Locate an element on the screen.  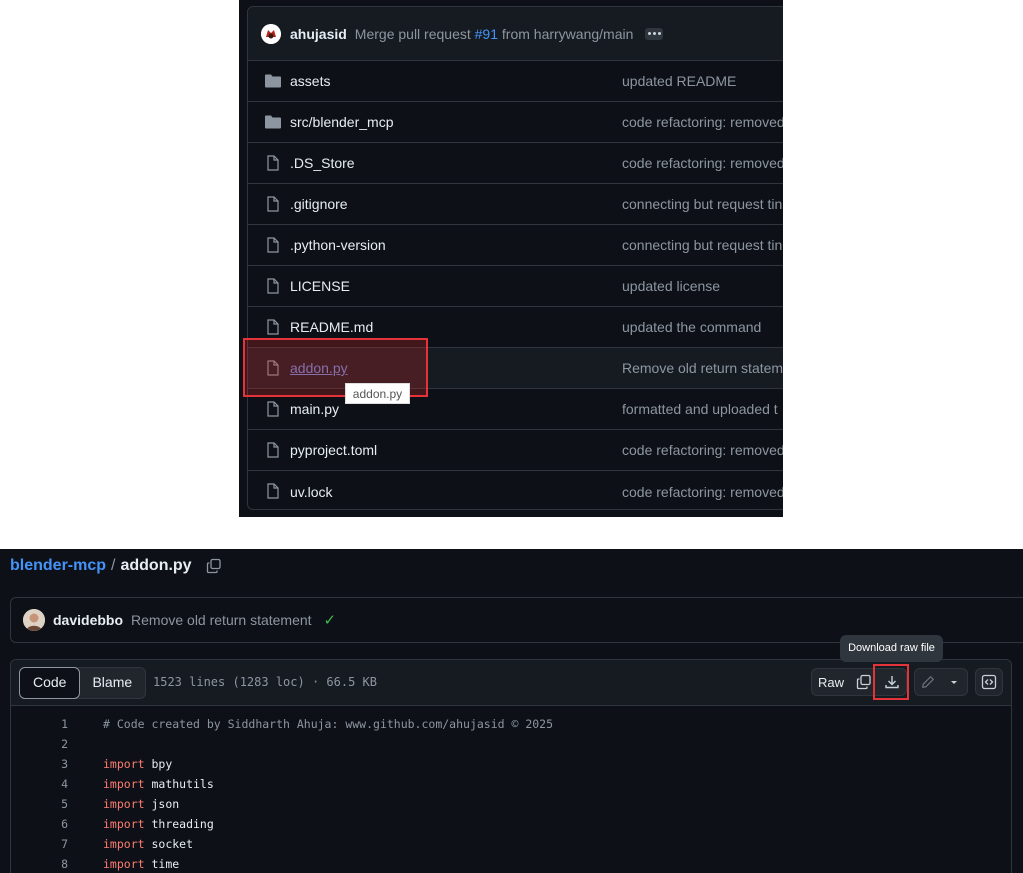
file-row: LICENSE updated license is located at coordinates (515, 286).